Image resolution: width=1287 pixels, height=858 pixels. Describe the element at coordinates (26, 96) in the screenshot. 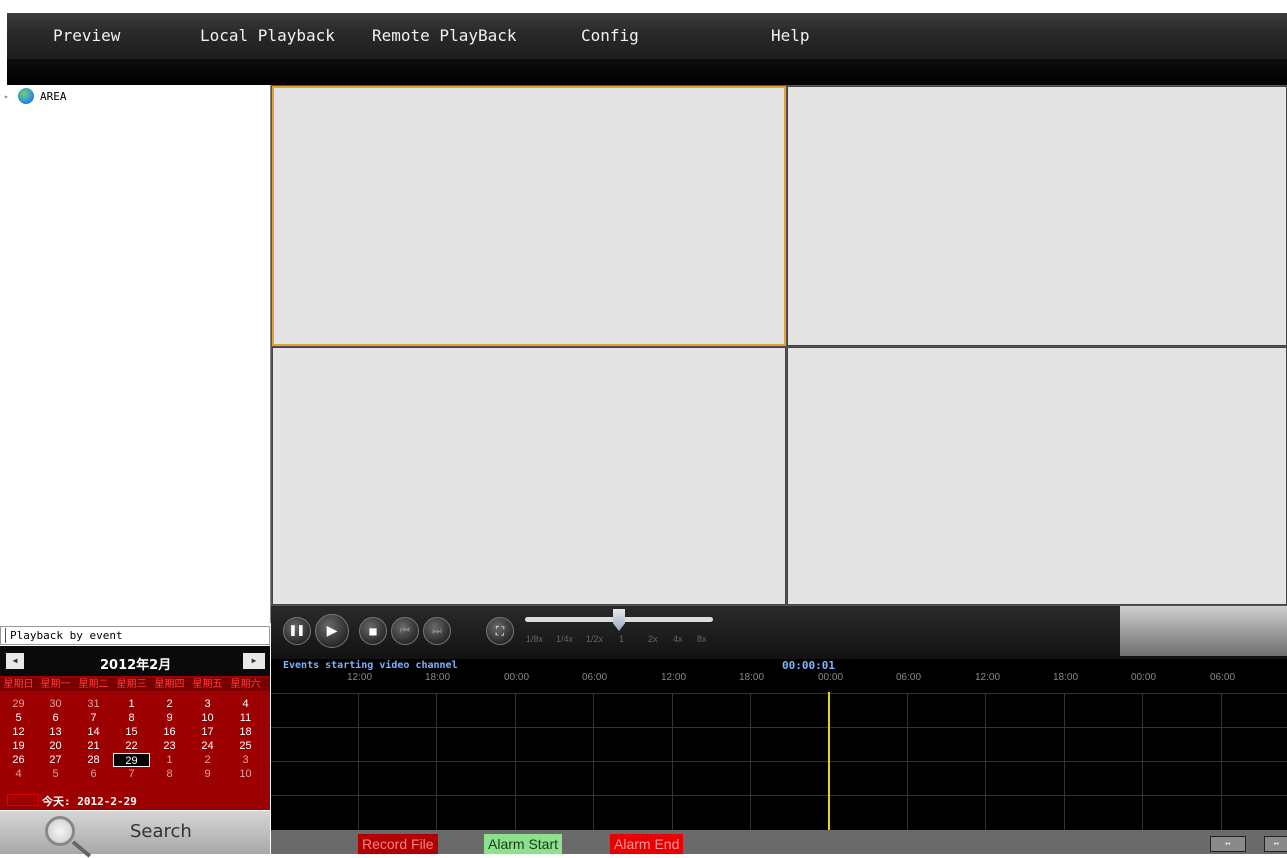

I see `globe-icon` at that location.